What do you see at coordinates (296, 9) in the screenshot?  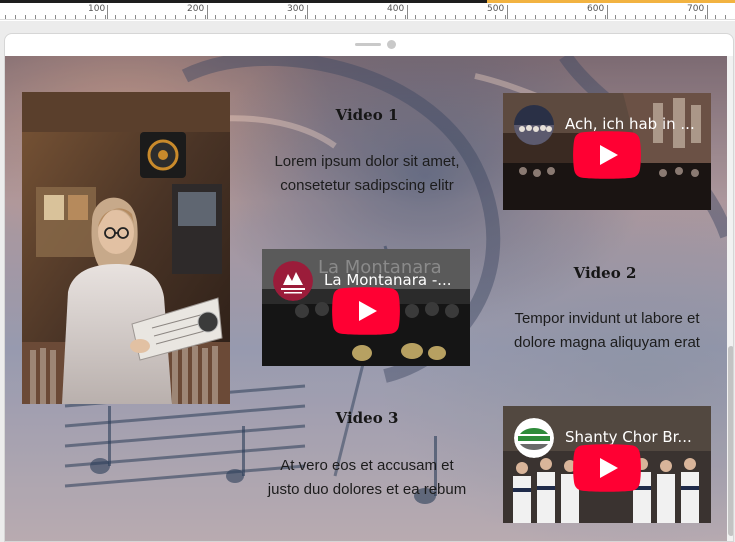 I see `ruler-label: 300` at bounding box center [296, 9].